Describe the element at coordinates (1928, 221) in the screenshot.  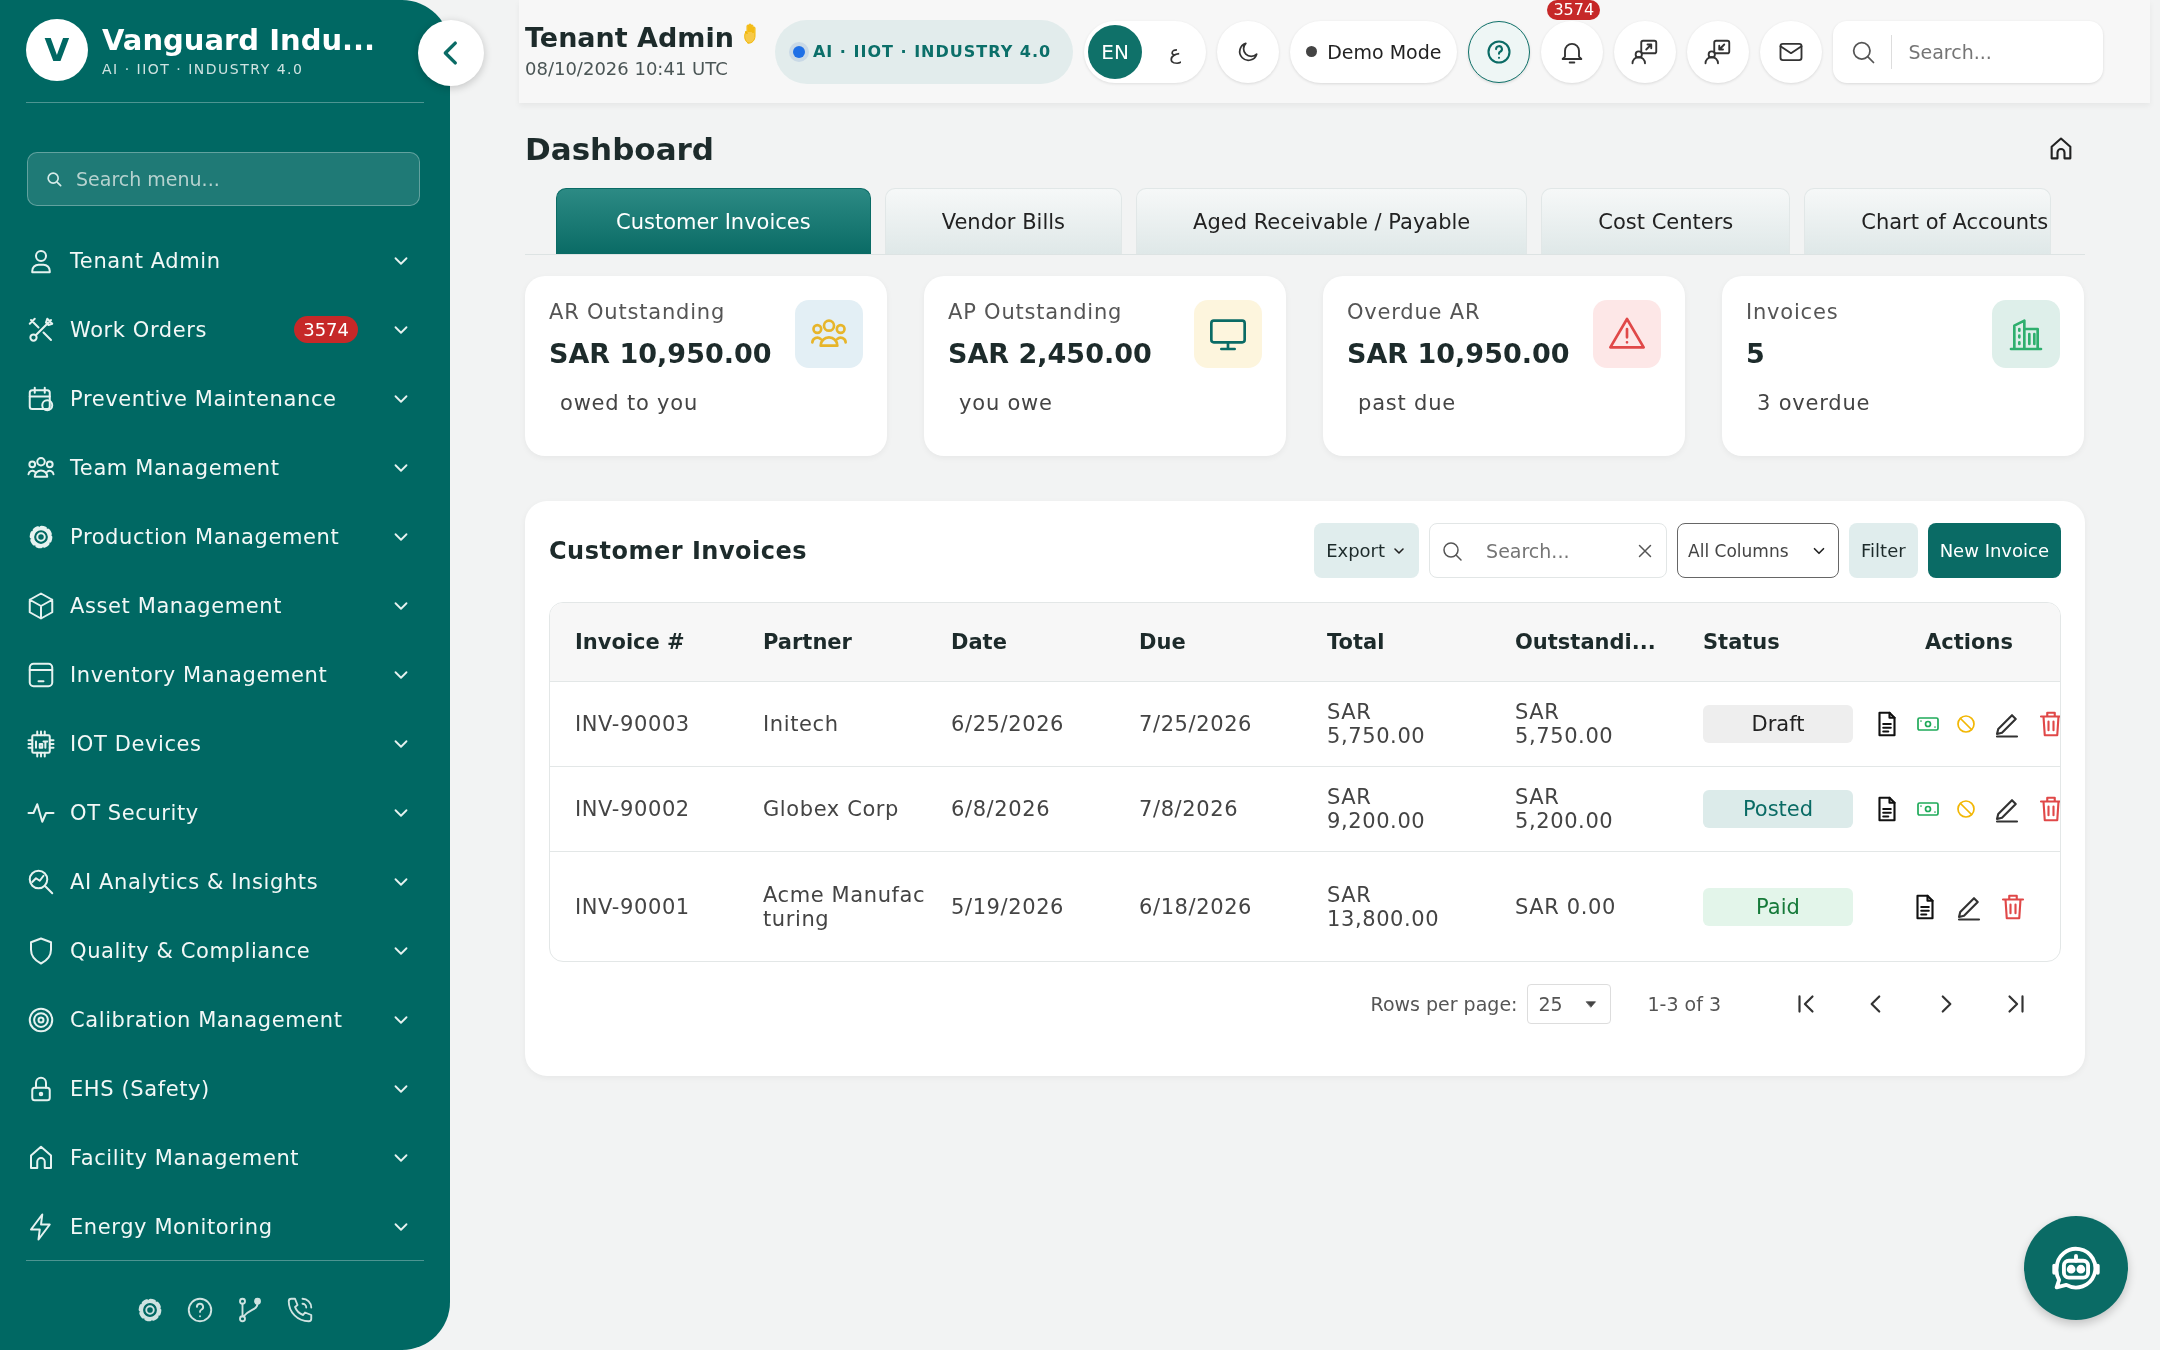
I see `tab: Chart of Accounts` at that location.